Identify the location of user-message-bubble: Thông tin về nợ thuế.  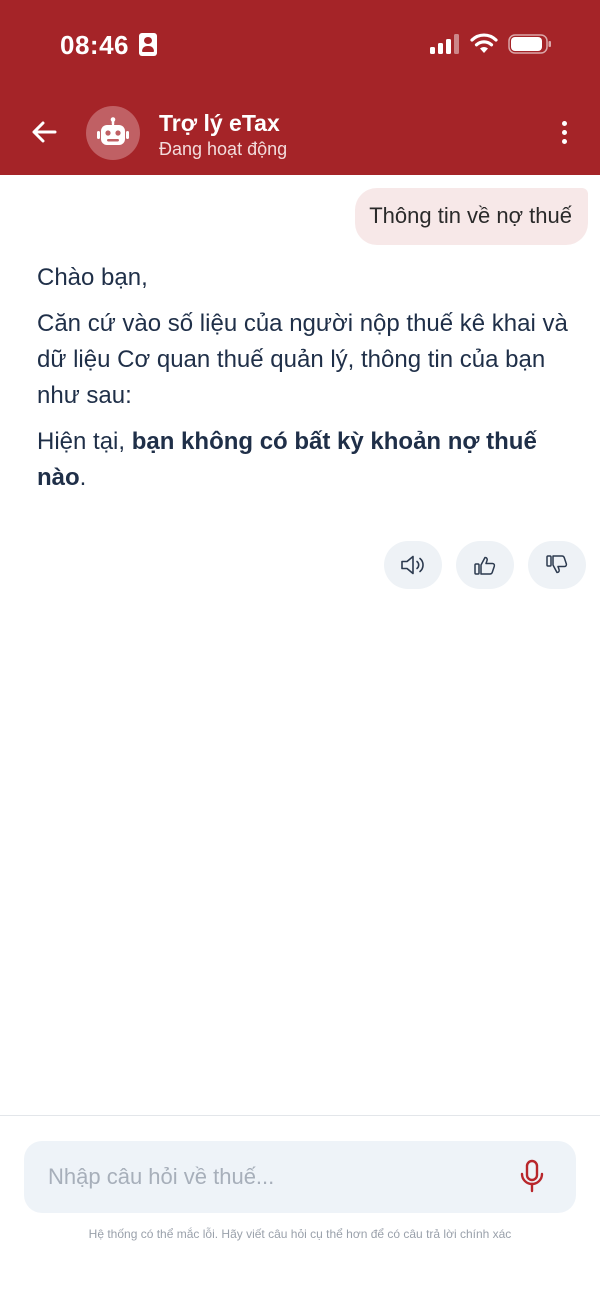
(471, 216).